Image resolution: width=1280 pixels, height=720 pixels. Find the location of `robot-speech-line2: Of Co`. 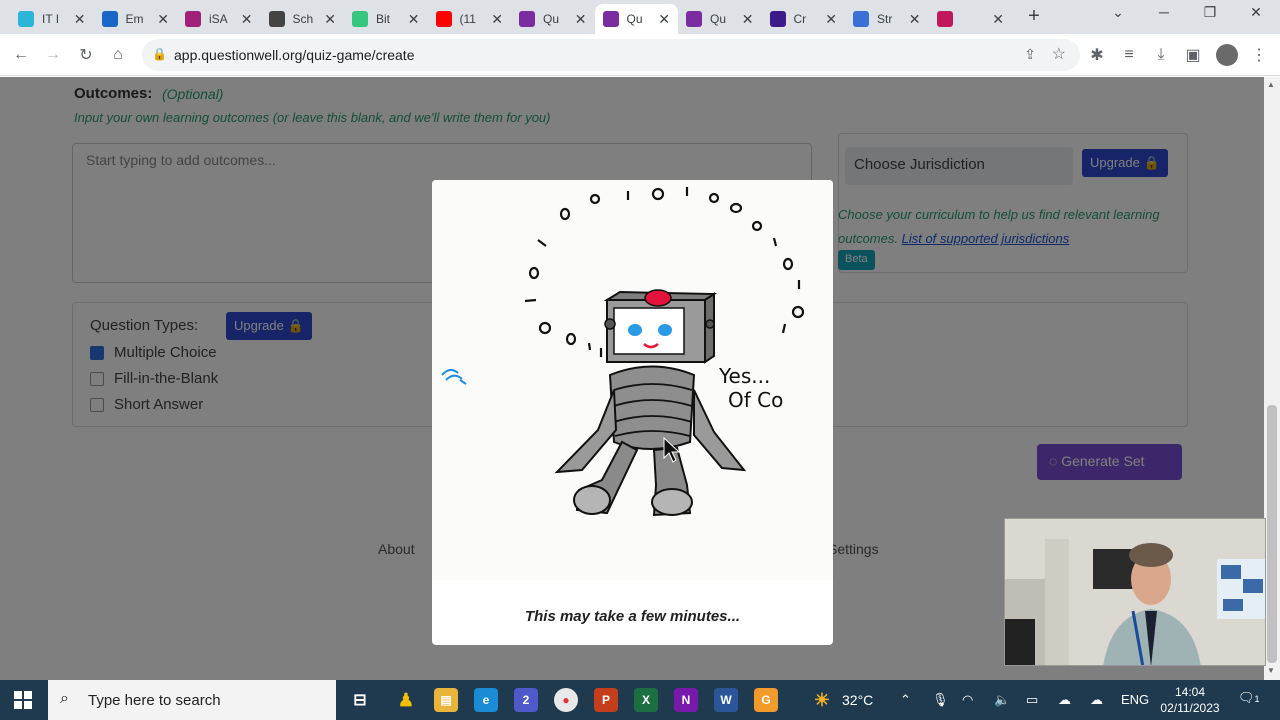

robot-speech-line2: Of Co is located at coordinates (755, 400).